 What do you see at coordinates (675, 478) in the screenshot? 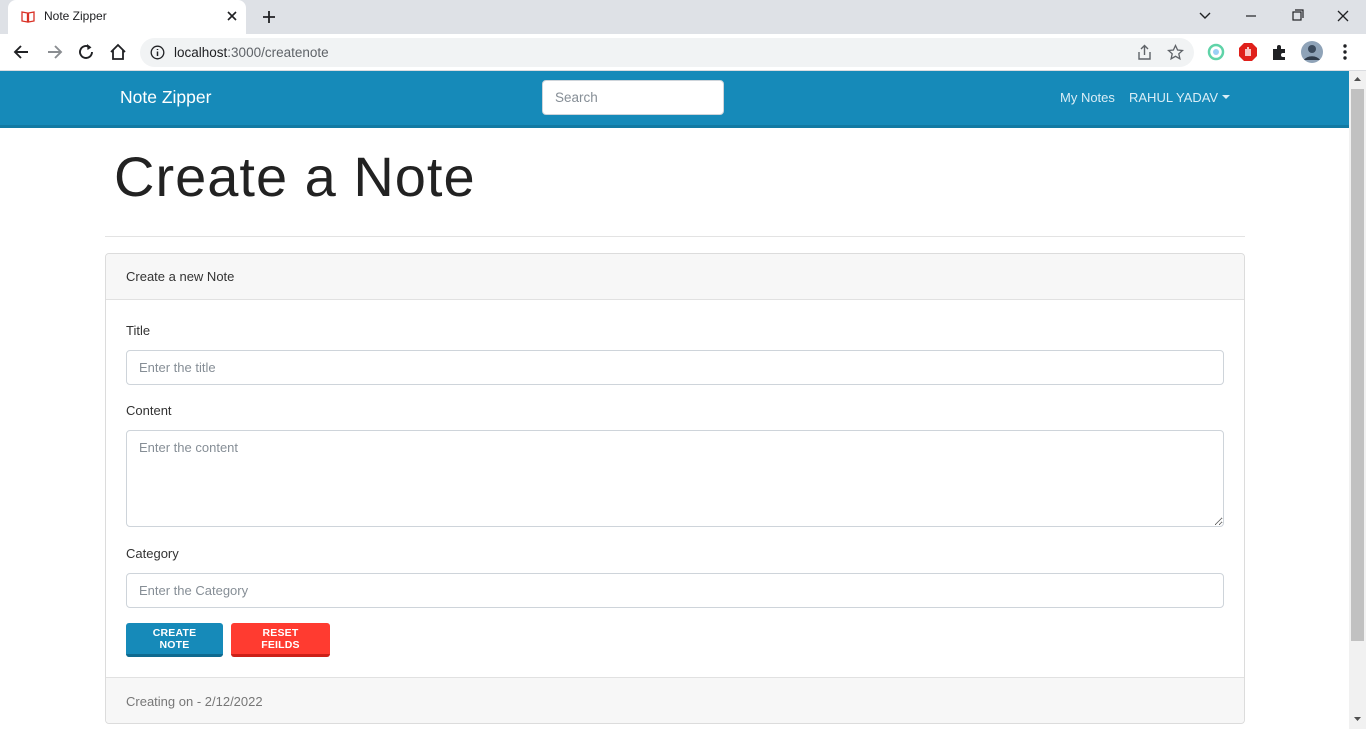
I see `content-textarea` at bounding box center [675, 478].